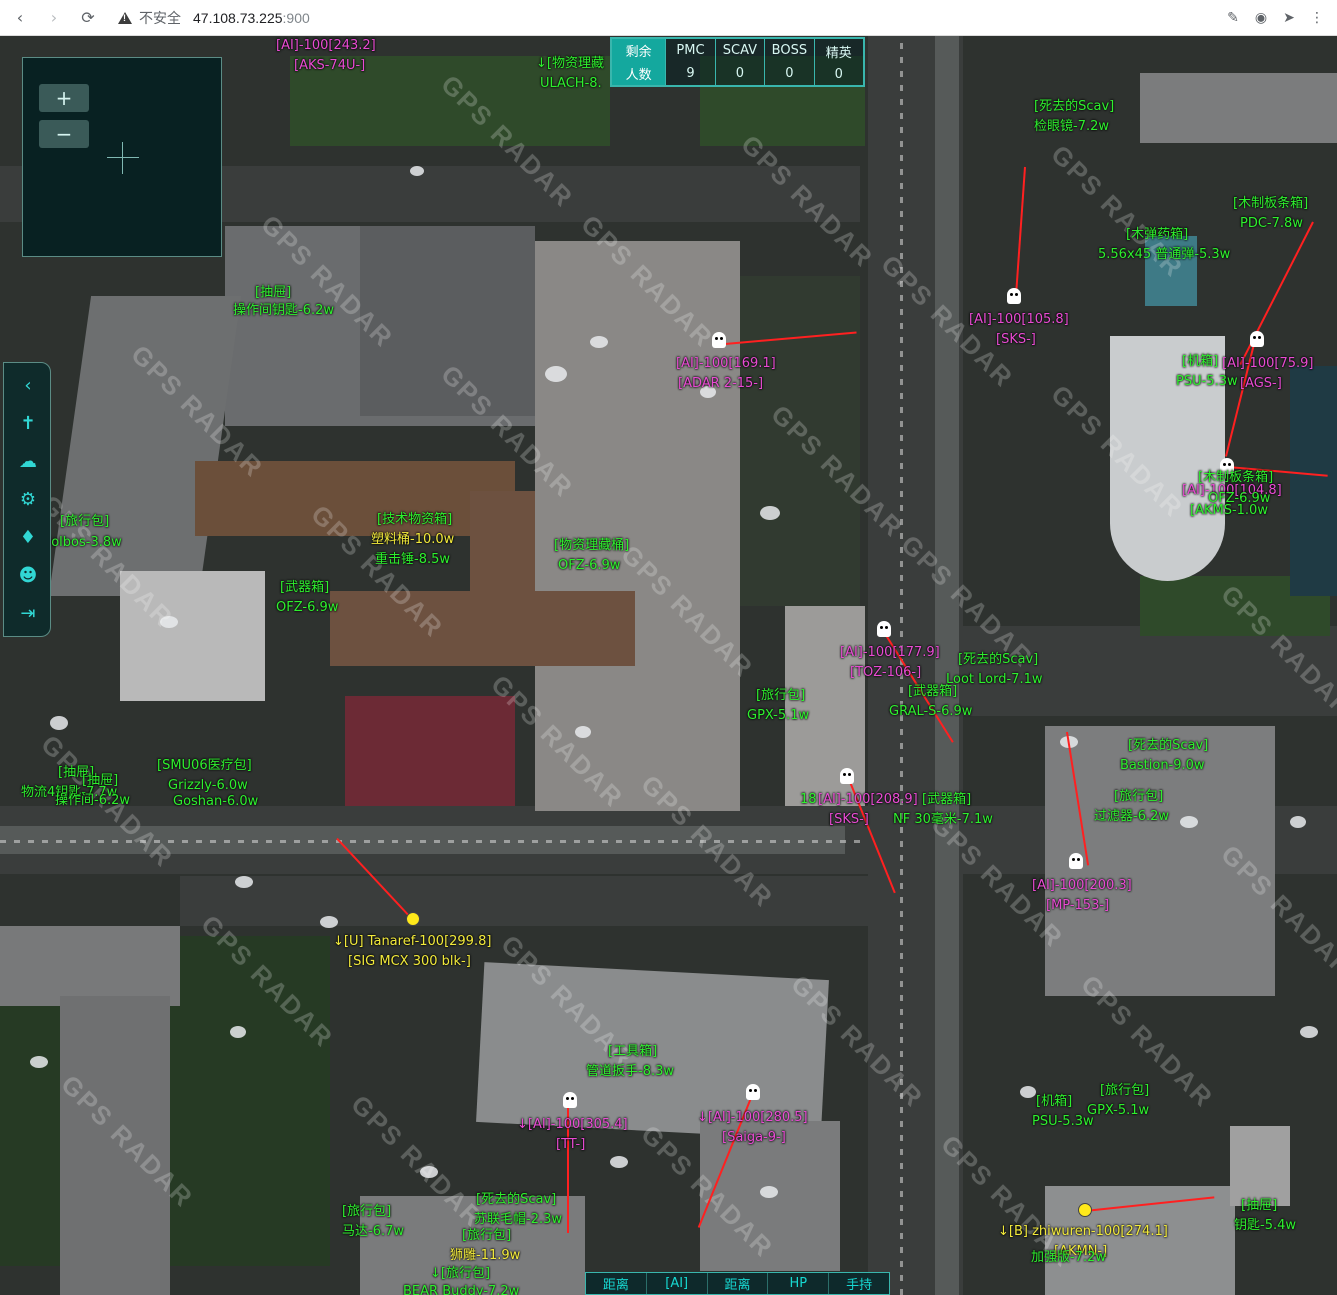  I want to click on minimap: + −, so click(122, 157).